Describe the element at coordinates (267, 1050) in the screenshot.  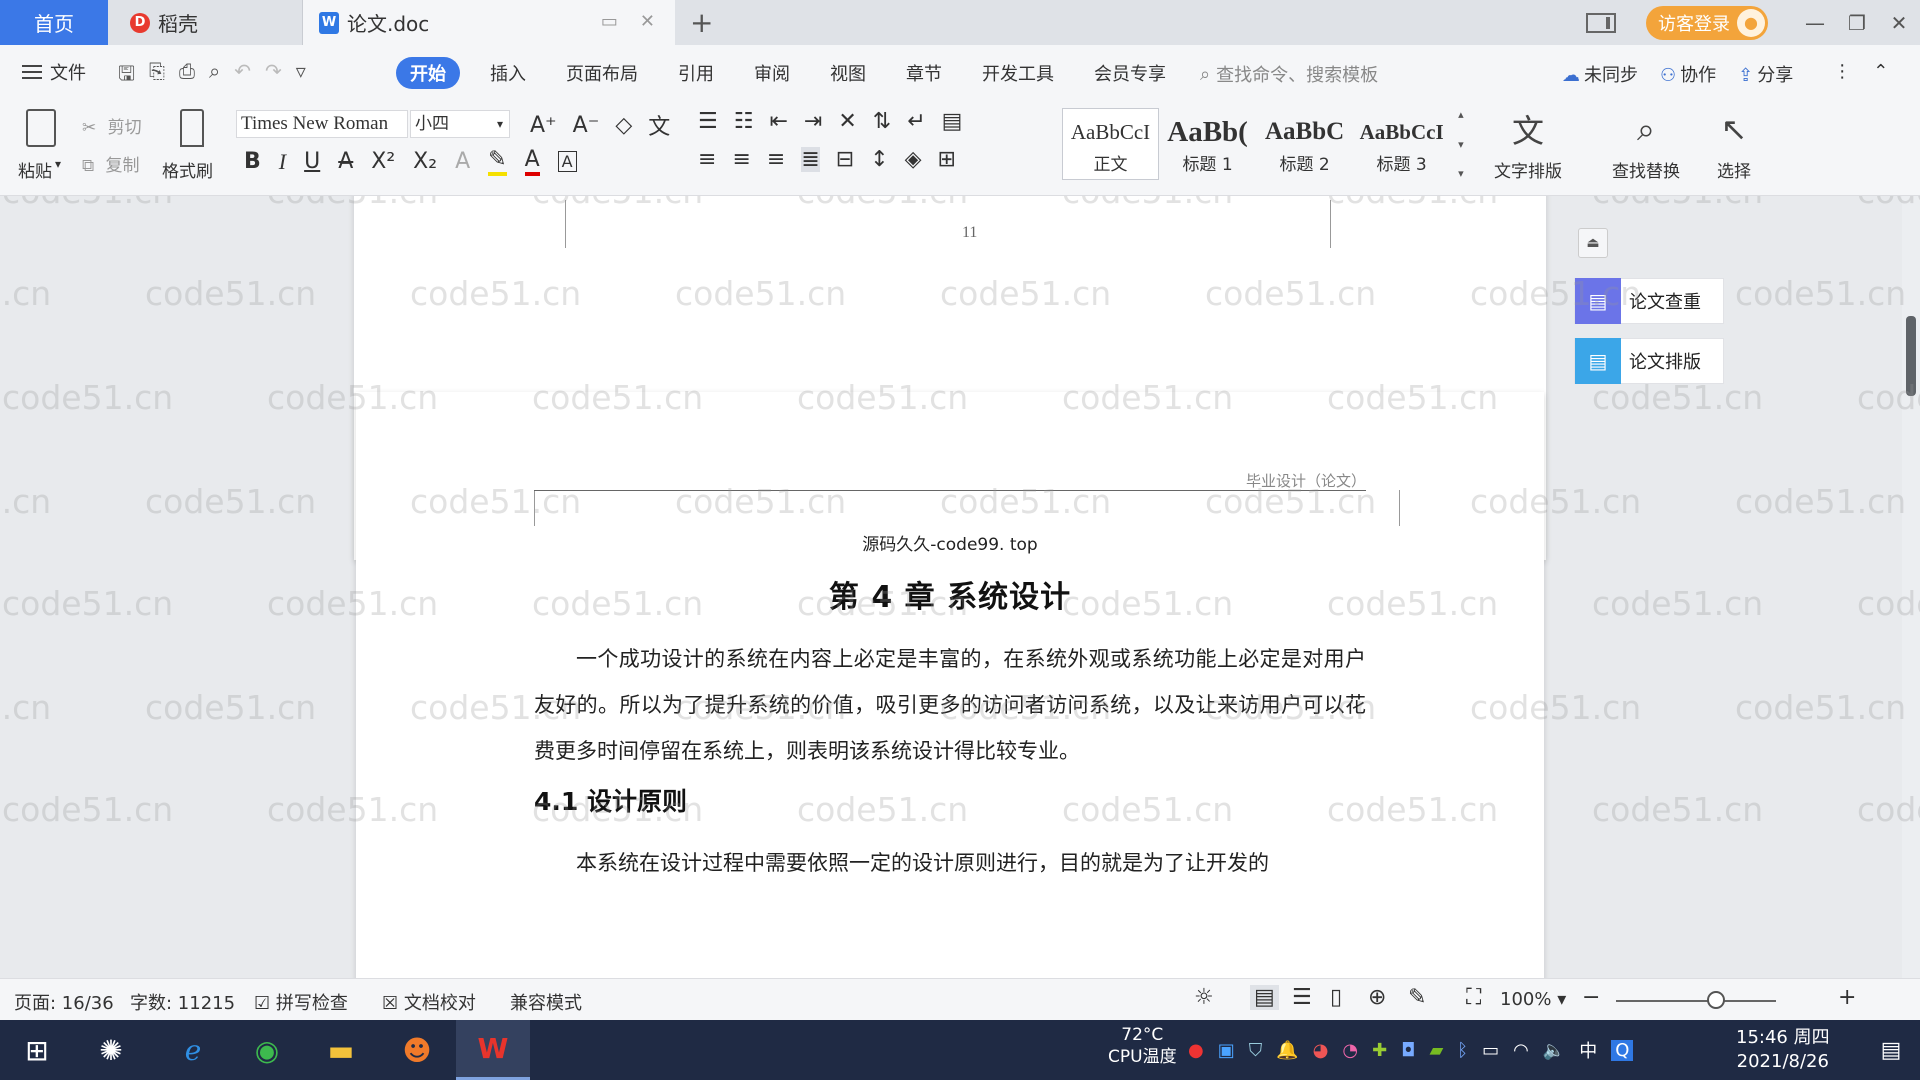
I see `browser-360-icon: ◉` at that location.